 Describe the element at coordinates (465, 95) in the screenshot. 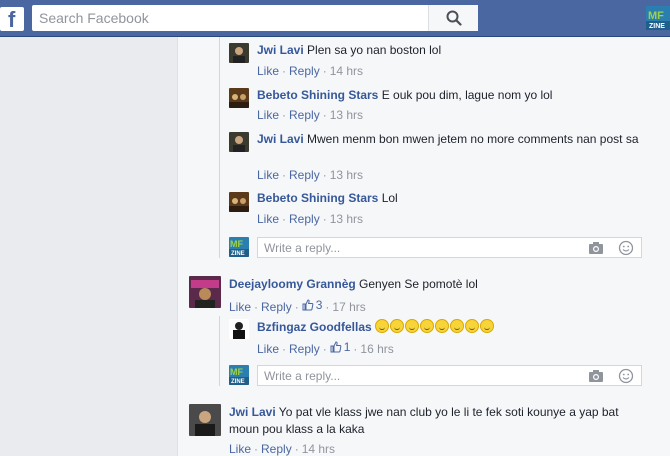

I see `comment-body: E ouk pou dim, lague nom yo lol` at that location.